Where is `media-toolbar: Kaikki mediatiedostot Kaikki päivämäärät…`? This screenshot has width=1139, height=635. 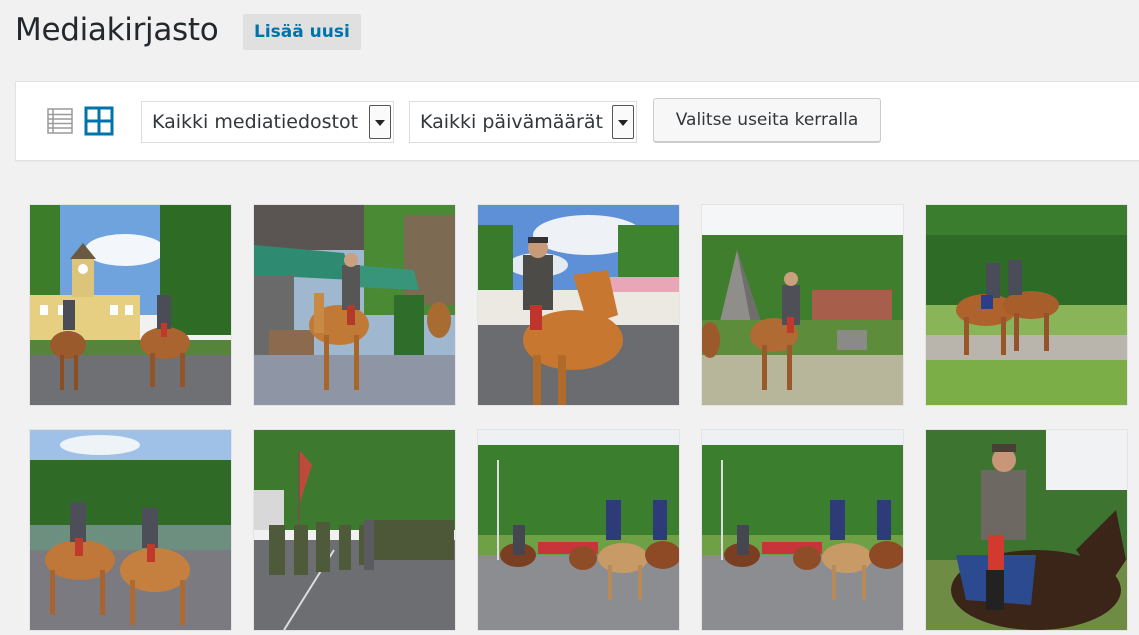
media-toolbar: Kaikki mediatiedostot Kaikki päivämäärät… is located at coordinates (577, 121).